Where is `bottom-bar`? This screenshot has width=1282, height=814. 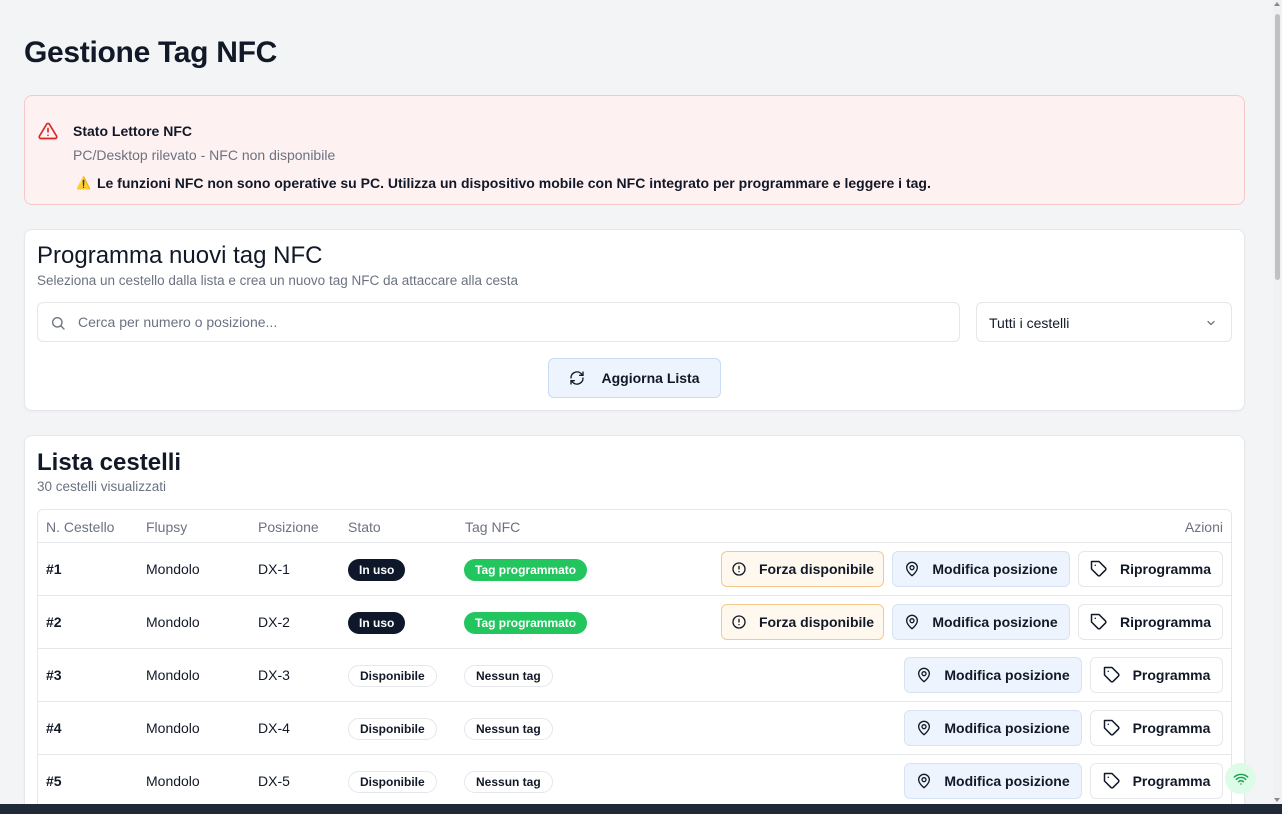 bottom-bar is located at coordinates (641, 809).